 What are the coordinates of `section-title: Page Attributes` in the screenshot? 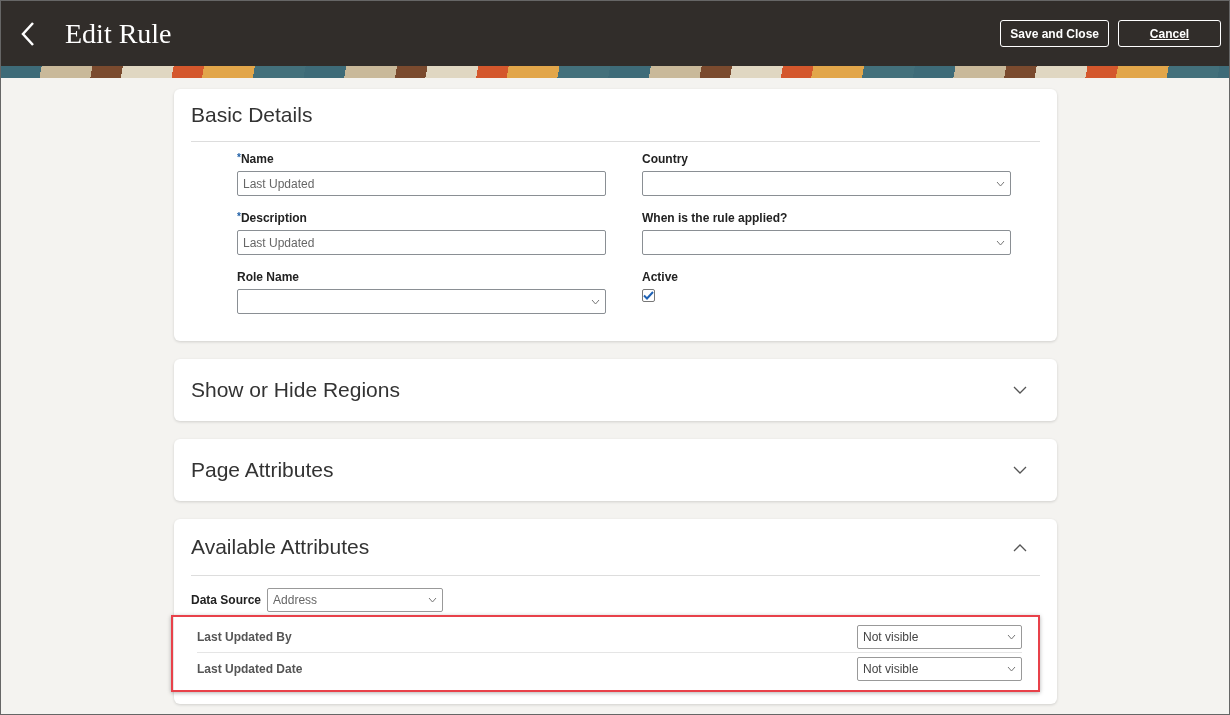 It's located at (262, 470).